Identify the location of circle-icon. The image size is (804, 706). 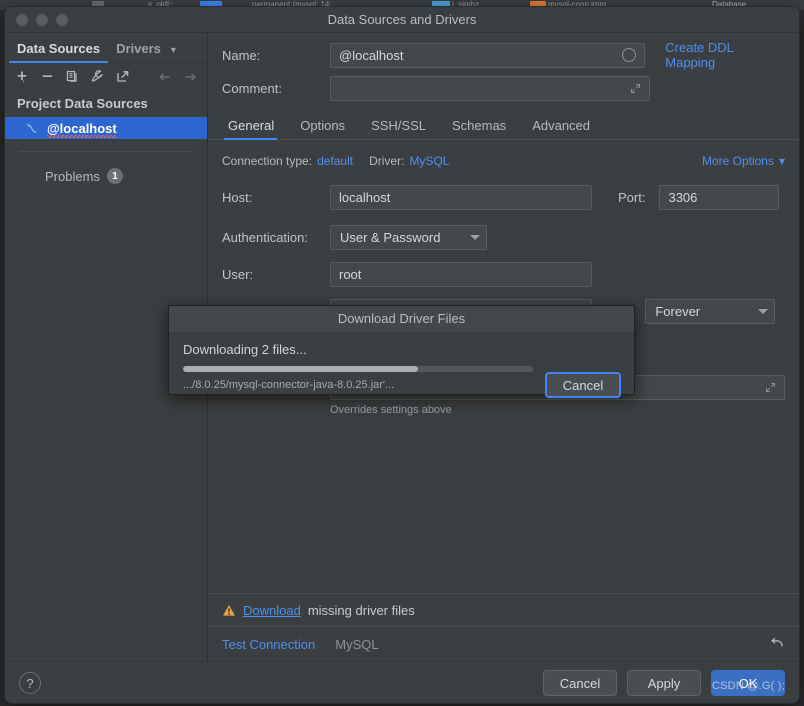
(629, 55).